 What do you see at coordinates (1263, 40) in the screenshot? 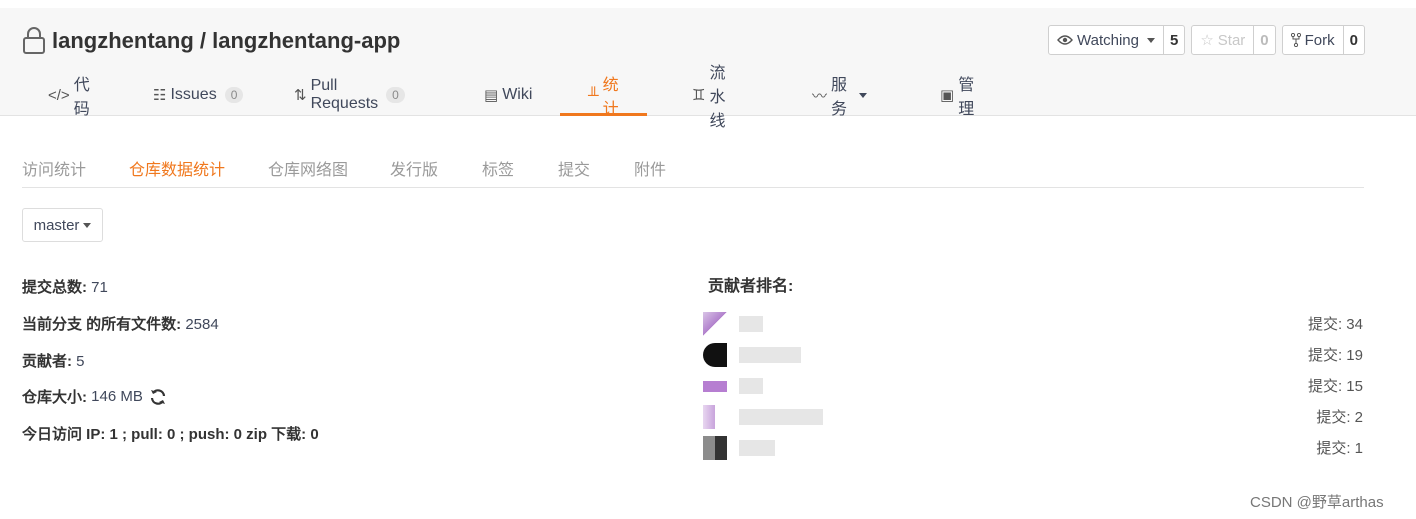
I see `star-count: 0` at bounding box center [1263, 40].